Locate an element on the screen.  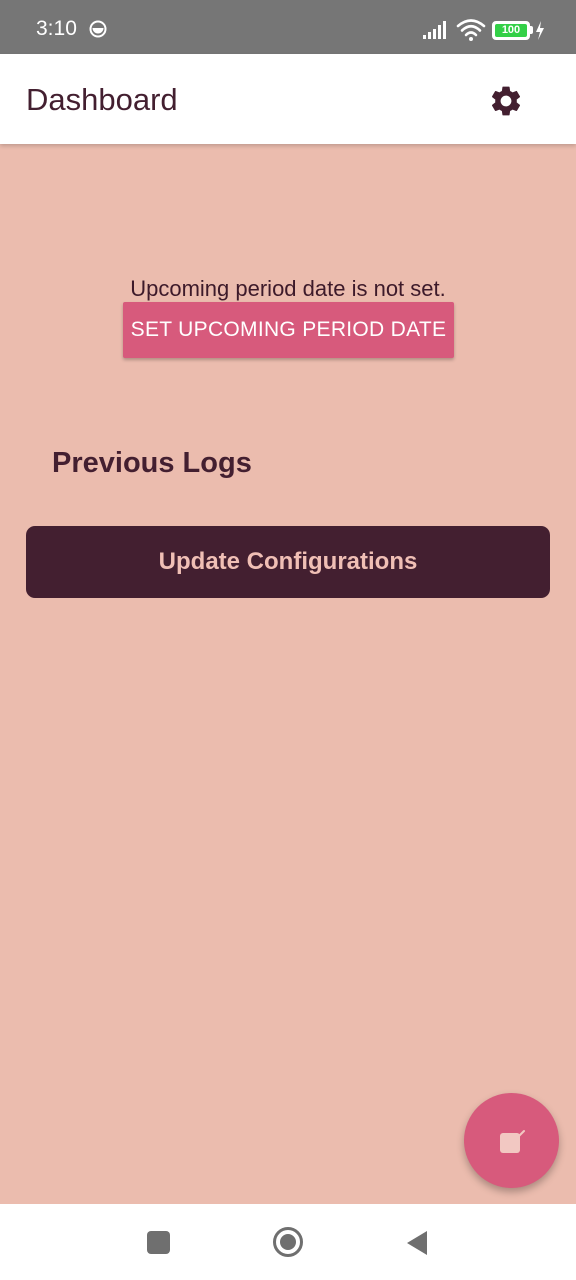
charging-icon is located at coordinates (540, 30).